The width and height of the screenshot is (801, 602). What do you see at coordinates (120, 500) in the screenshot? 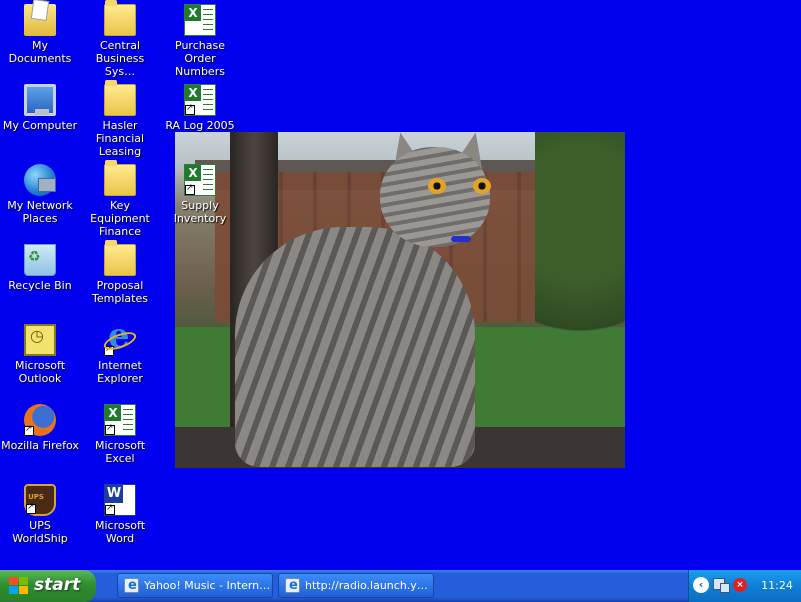
I see `word-icon` at bounding box center [120, 500].